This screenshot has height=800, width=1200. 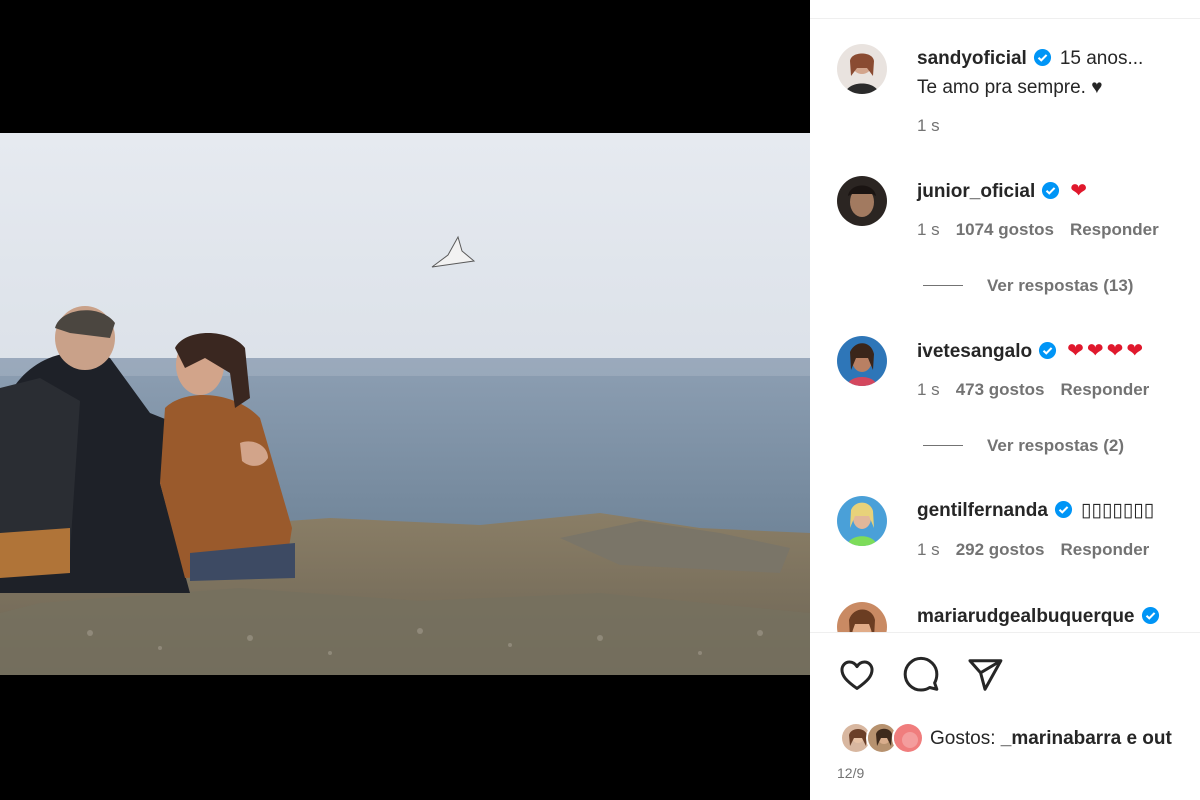 I want to click on caption-text-line2: Te amo pra sempre. ♥, so click(x=1010, y=87).